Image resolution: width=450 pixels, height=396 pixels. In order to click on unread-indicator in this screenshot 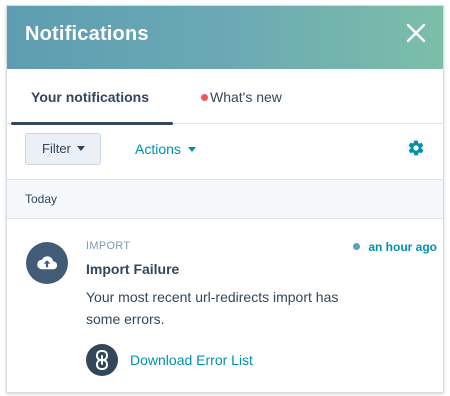, I will do `click(357, 246)`.